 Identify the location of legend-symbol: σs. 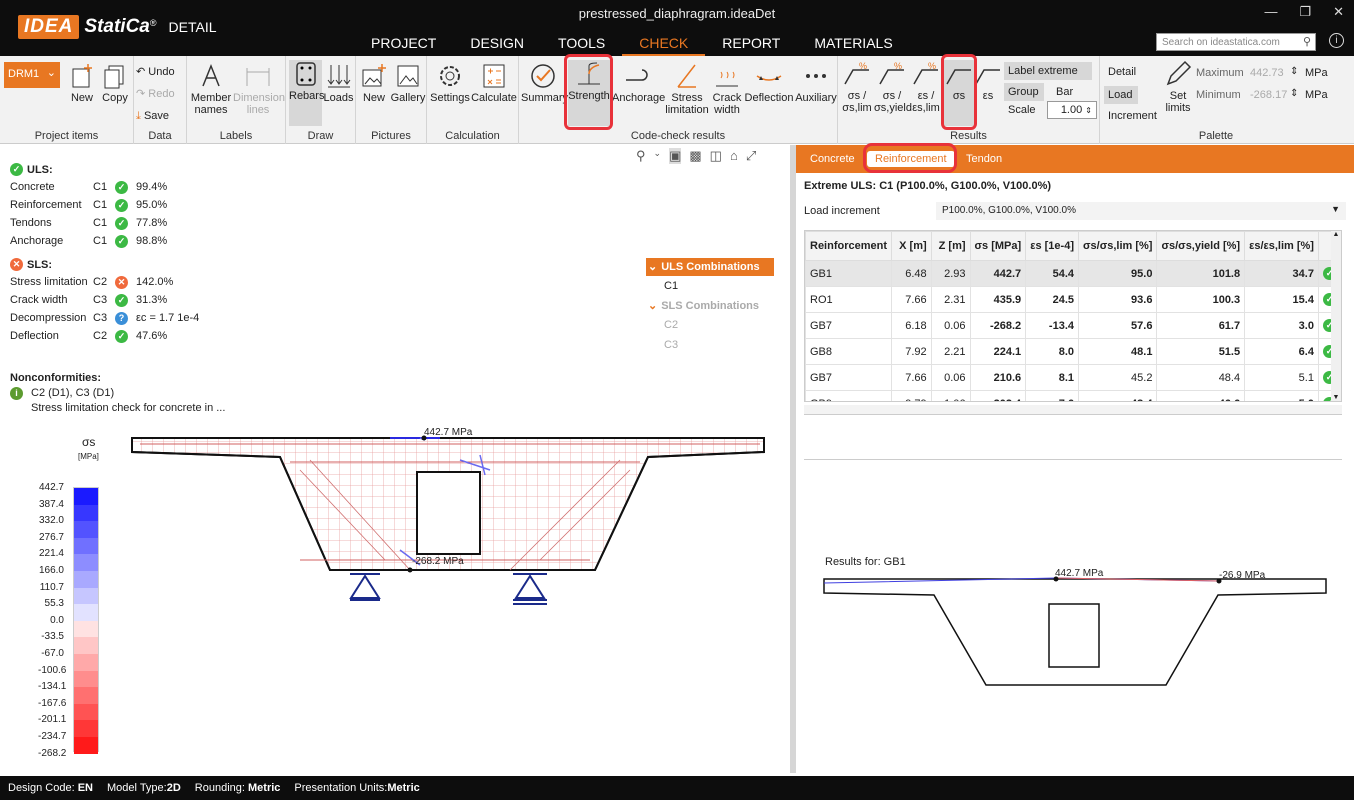
(89, 442).